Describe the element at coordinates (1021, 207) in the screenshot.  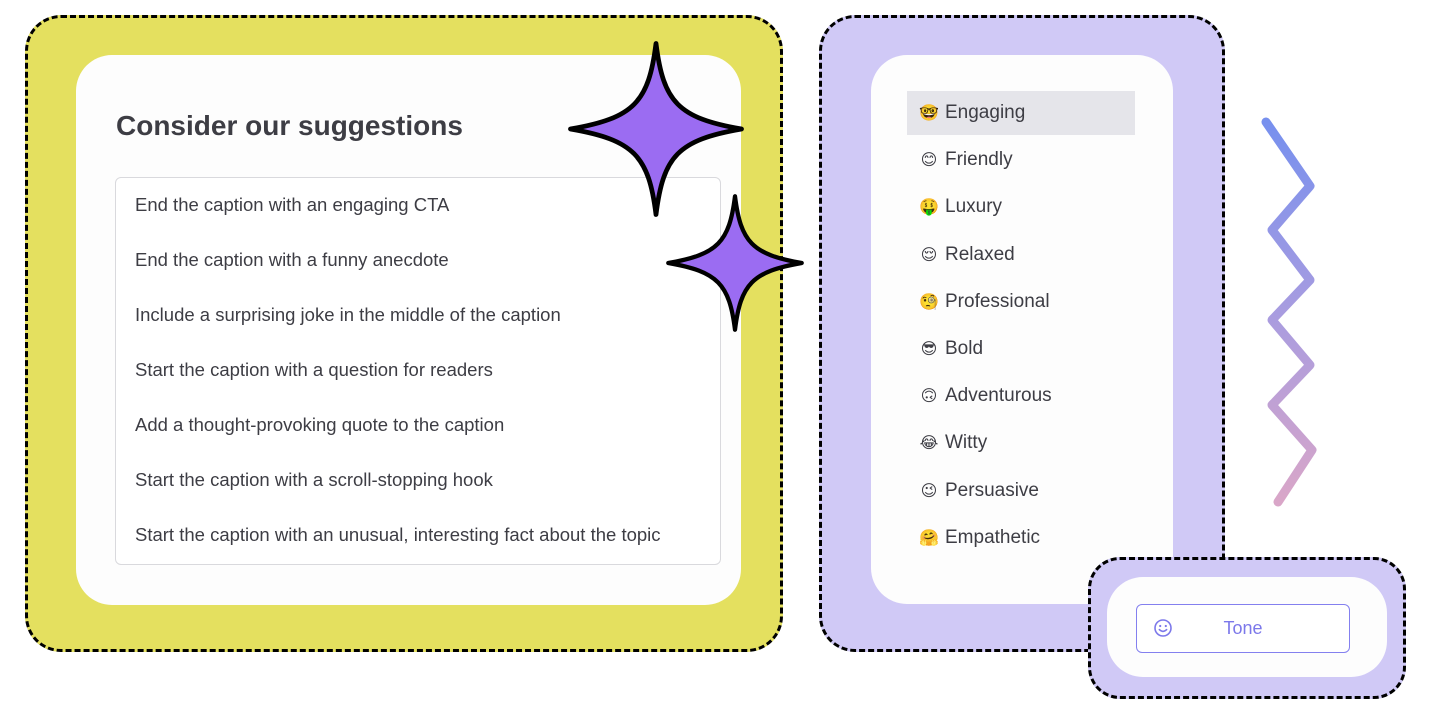
I see `tone-option-luxury: 🤑 Luxury` at that location.